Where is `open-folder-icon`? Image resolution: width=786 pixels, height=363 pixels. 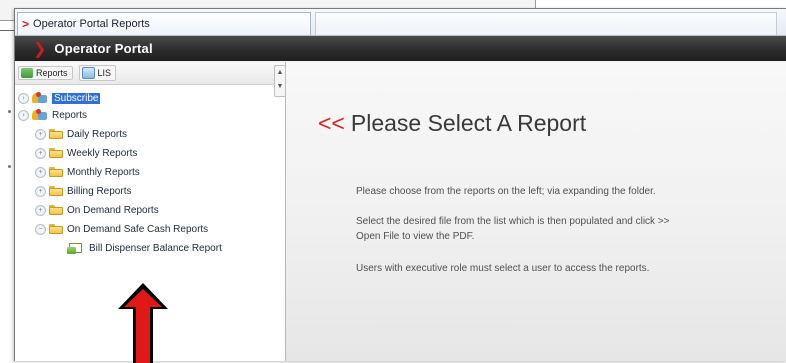
open-folder-icon is located at coordinates (56, 229).